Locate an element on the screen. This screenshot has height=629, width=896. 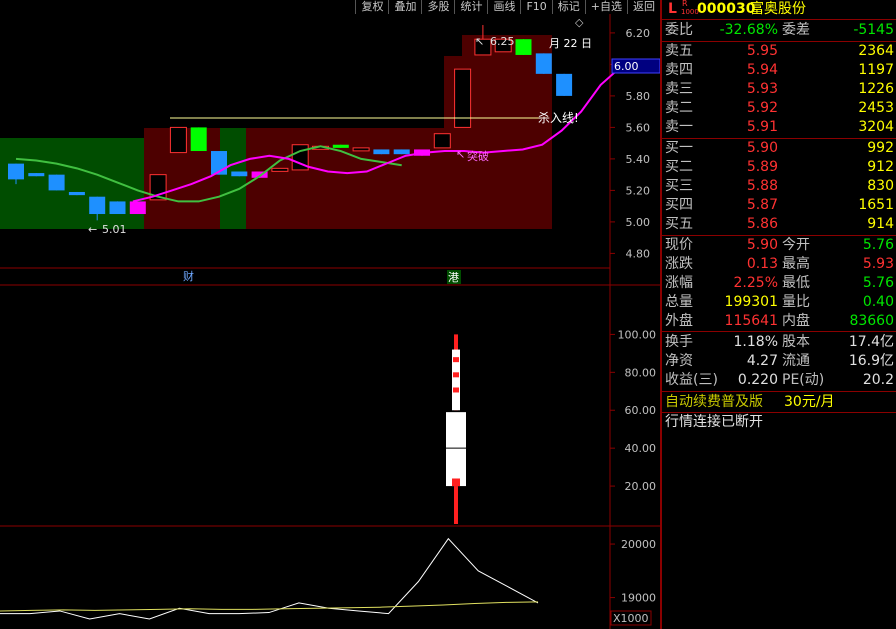
current-price-tag-text: 6.00 is located at coordinates (626, 66).